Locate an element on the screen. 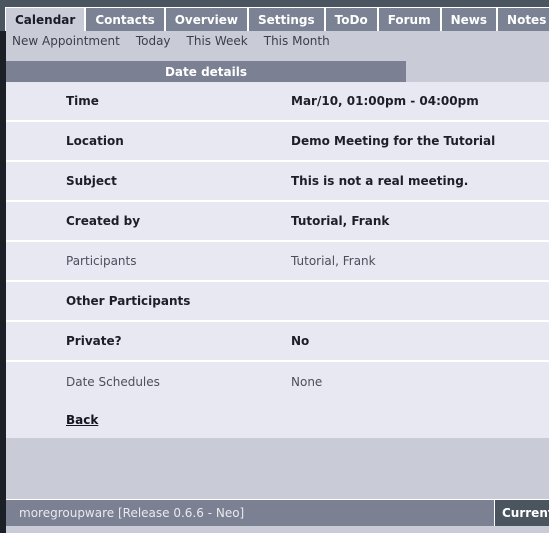  detail-row: Participants Tutorial, Frank is located at coordinates (277, 262).